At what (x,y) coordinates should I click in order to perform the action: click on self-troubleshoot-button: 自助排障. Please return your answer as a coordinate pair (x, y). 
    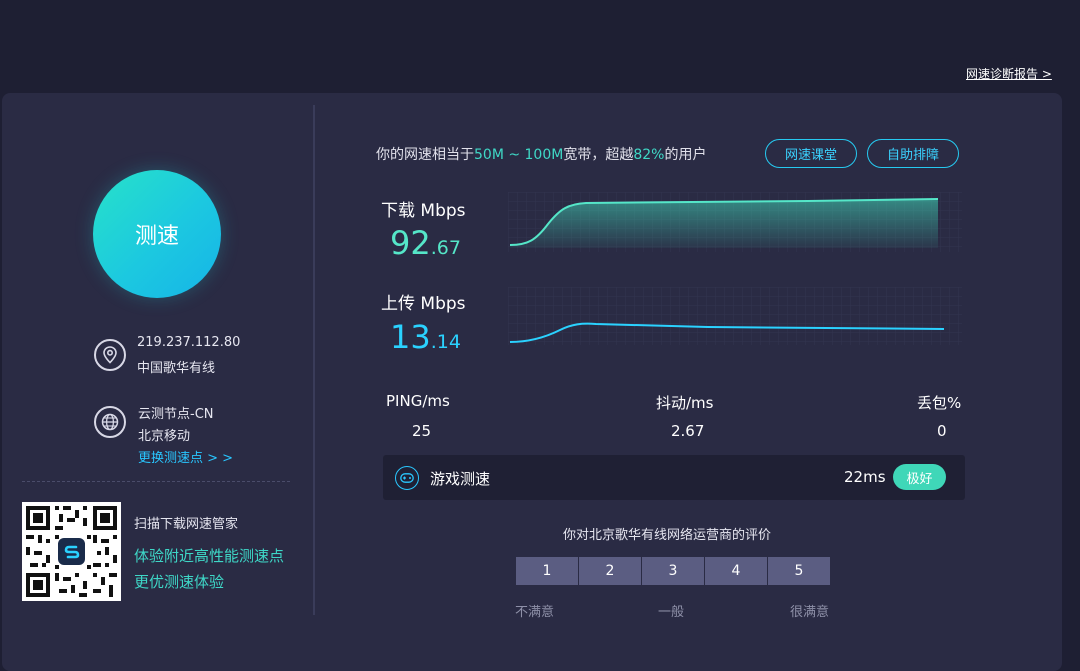
    Looking at the image, I should click on (913, 153).